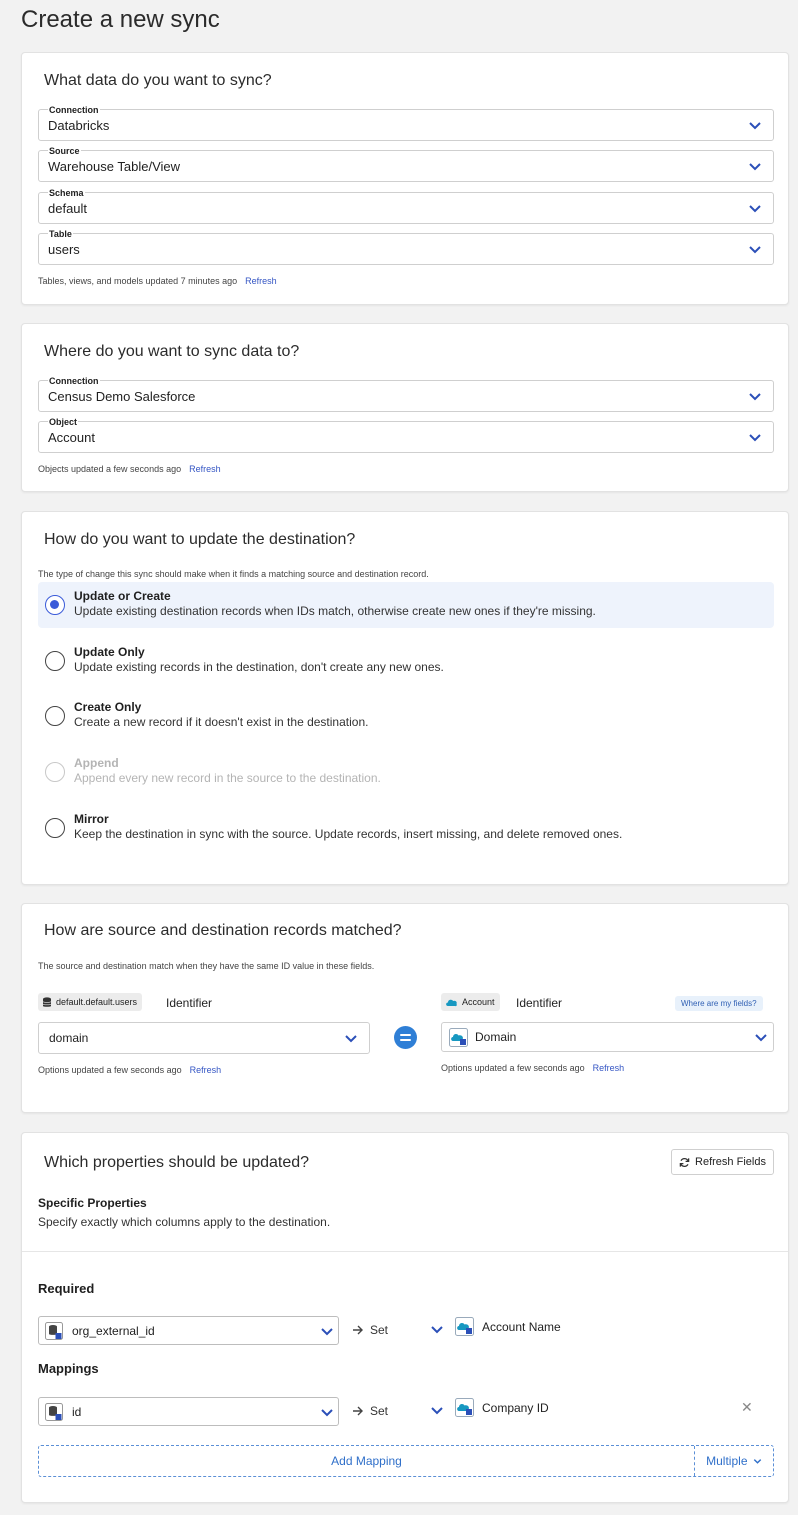 This screenshot has height=1515, width=798. What do you see at coordinates (55, 605) in the screenshot?
I see `radio-selected` at bounding box center [55, 605].